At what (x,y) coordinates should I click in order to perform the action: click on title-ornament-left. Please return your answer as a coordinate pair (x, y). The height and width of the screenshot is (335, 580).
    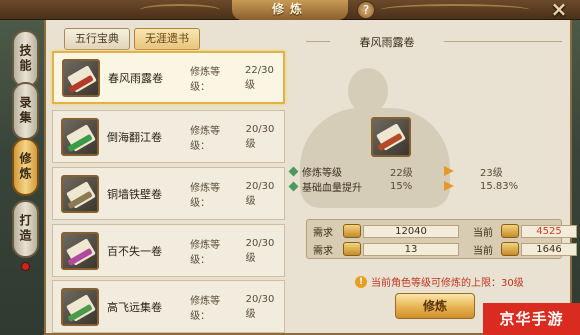
    Looking at the image, I should click on (180, 10).